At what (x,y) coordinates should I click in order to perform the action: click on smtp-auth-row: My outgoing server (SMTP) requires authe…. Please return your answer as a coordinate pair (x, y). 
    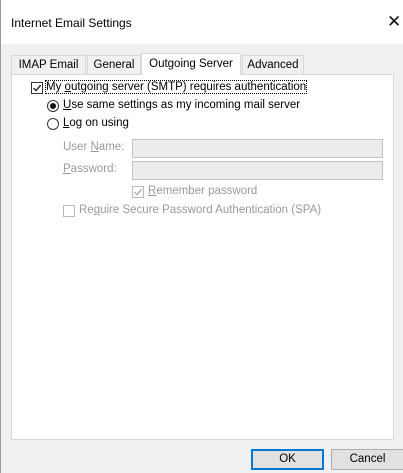
    Looking at the image, I should click on (176, 88).